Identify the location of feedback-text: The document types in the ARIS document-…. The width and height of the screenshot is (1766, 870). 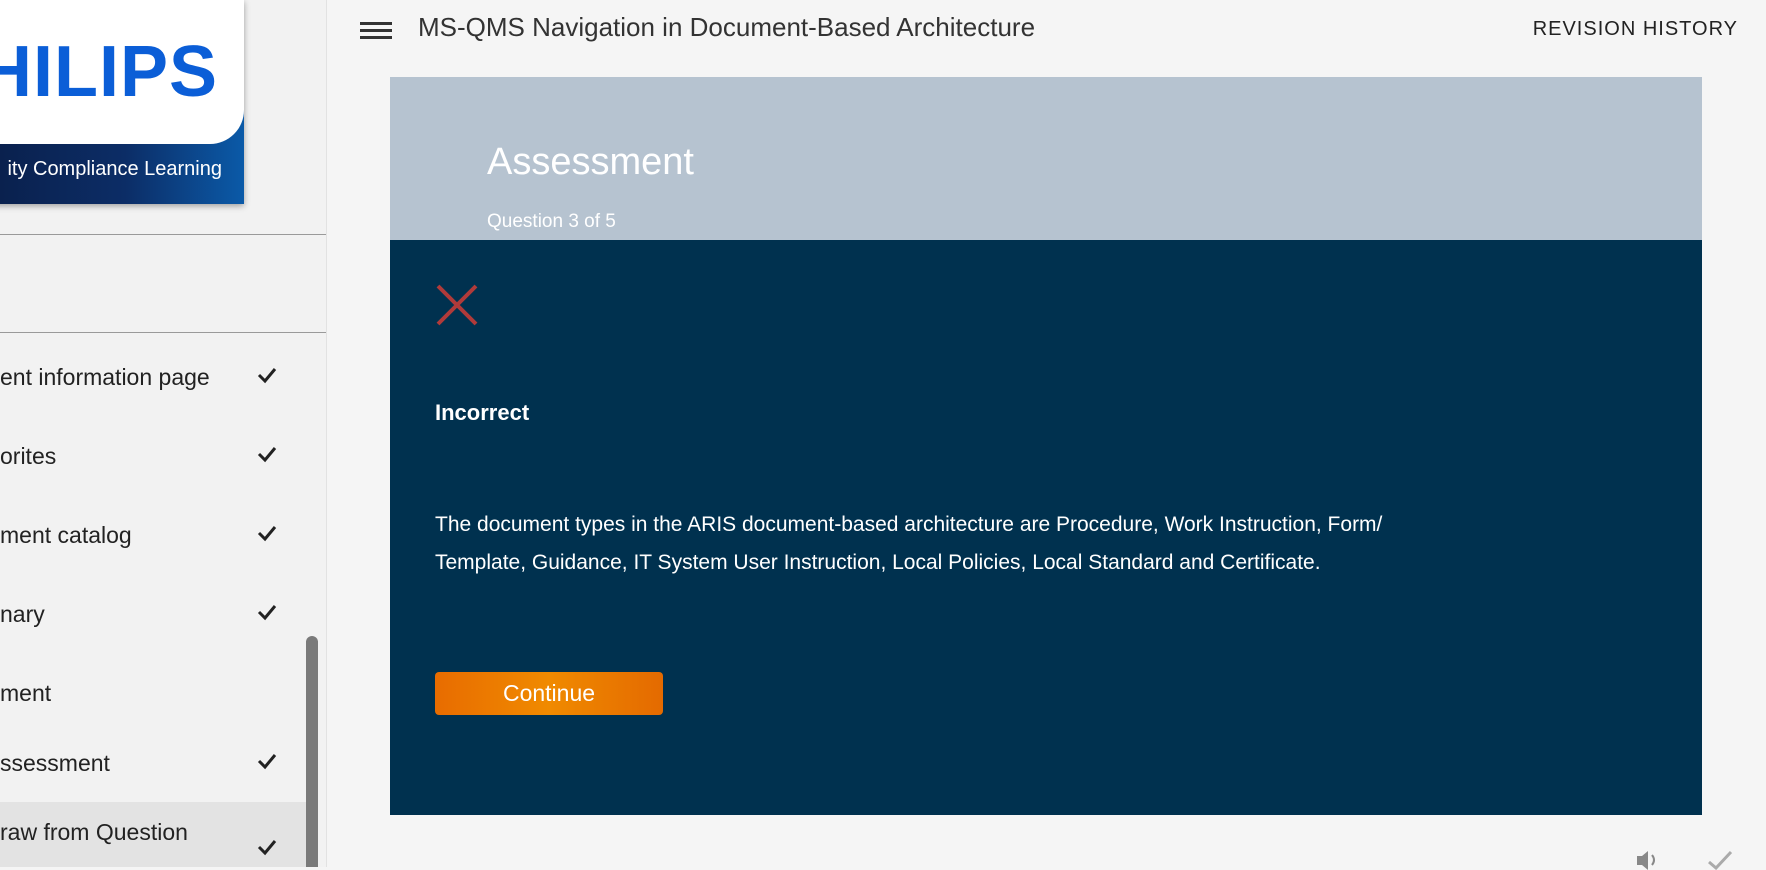
(955, 544).